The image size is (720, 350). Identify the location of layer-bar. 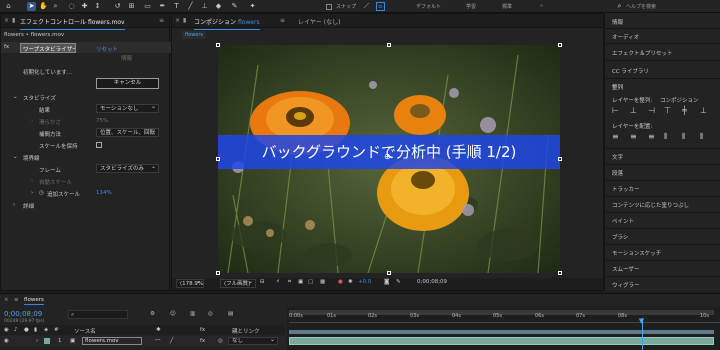
(501, 341).